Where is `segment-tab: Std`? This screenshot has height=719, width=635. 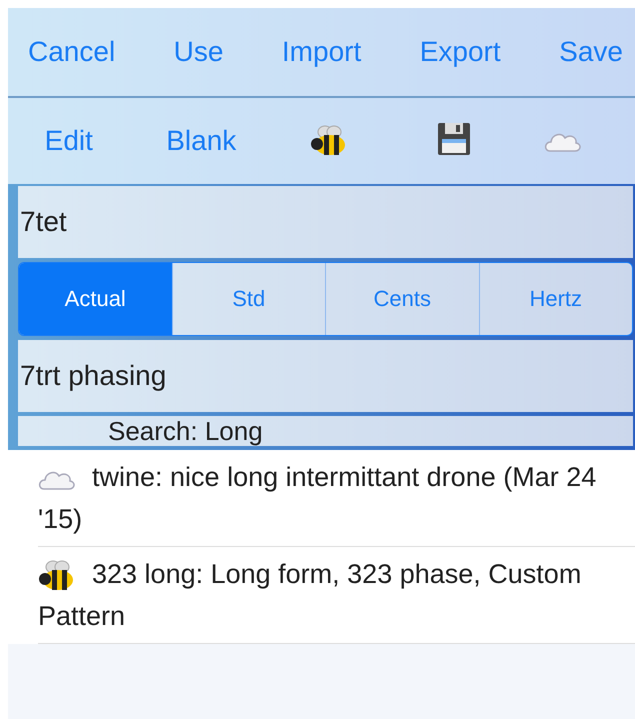
segment-tab: Std is located at coordinates (248, 299).